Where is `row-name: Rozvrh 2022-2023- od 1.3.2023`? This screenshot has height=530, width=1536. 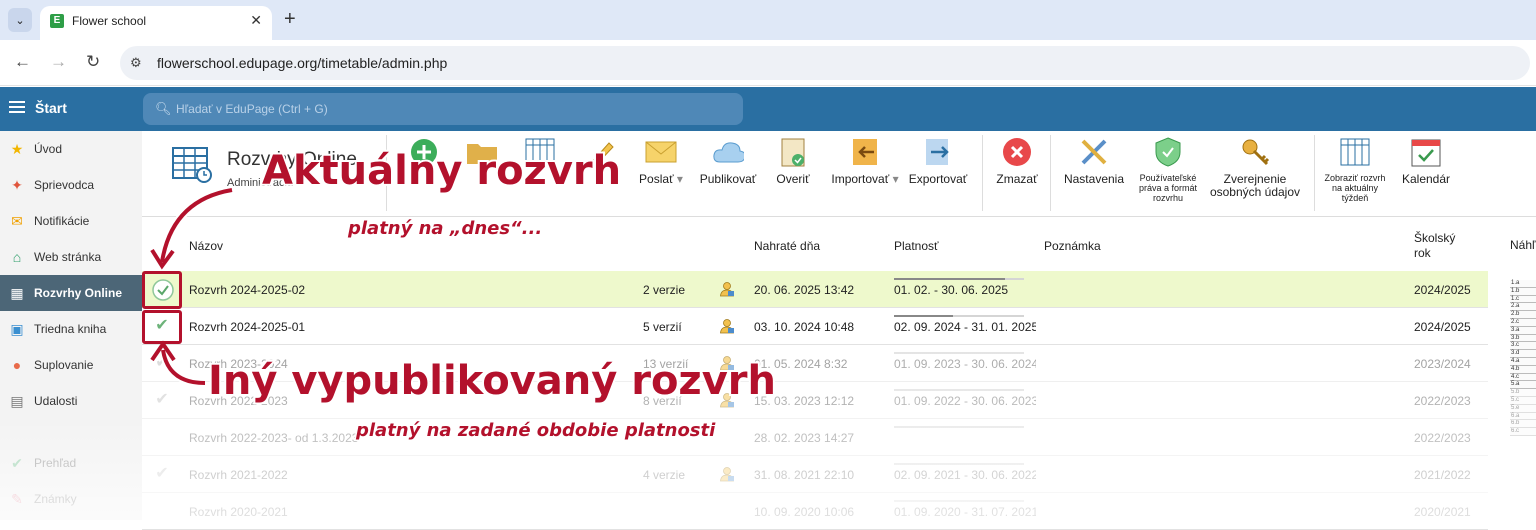
row-name: Rozvrh 2022-2023- od 1.3.2023 is located at coordinates (273, 438).